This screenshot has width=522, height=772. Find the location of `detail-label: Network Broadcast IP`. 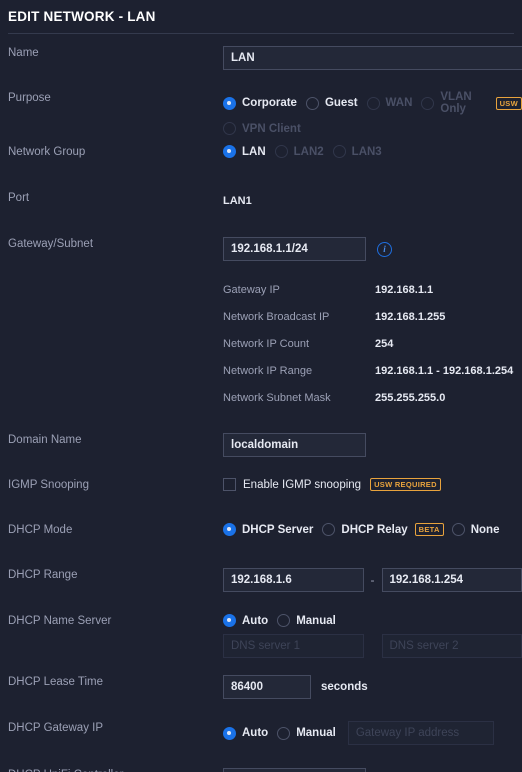

detail-label: Network Broadcast IP is located at coordinates (276, 317).